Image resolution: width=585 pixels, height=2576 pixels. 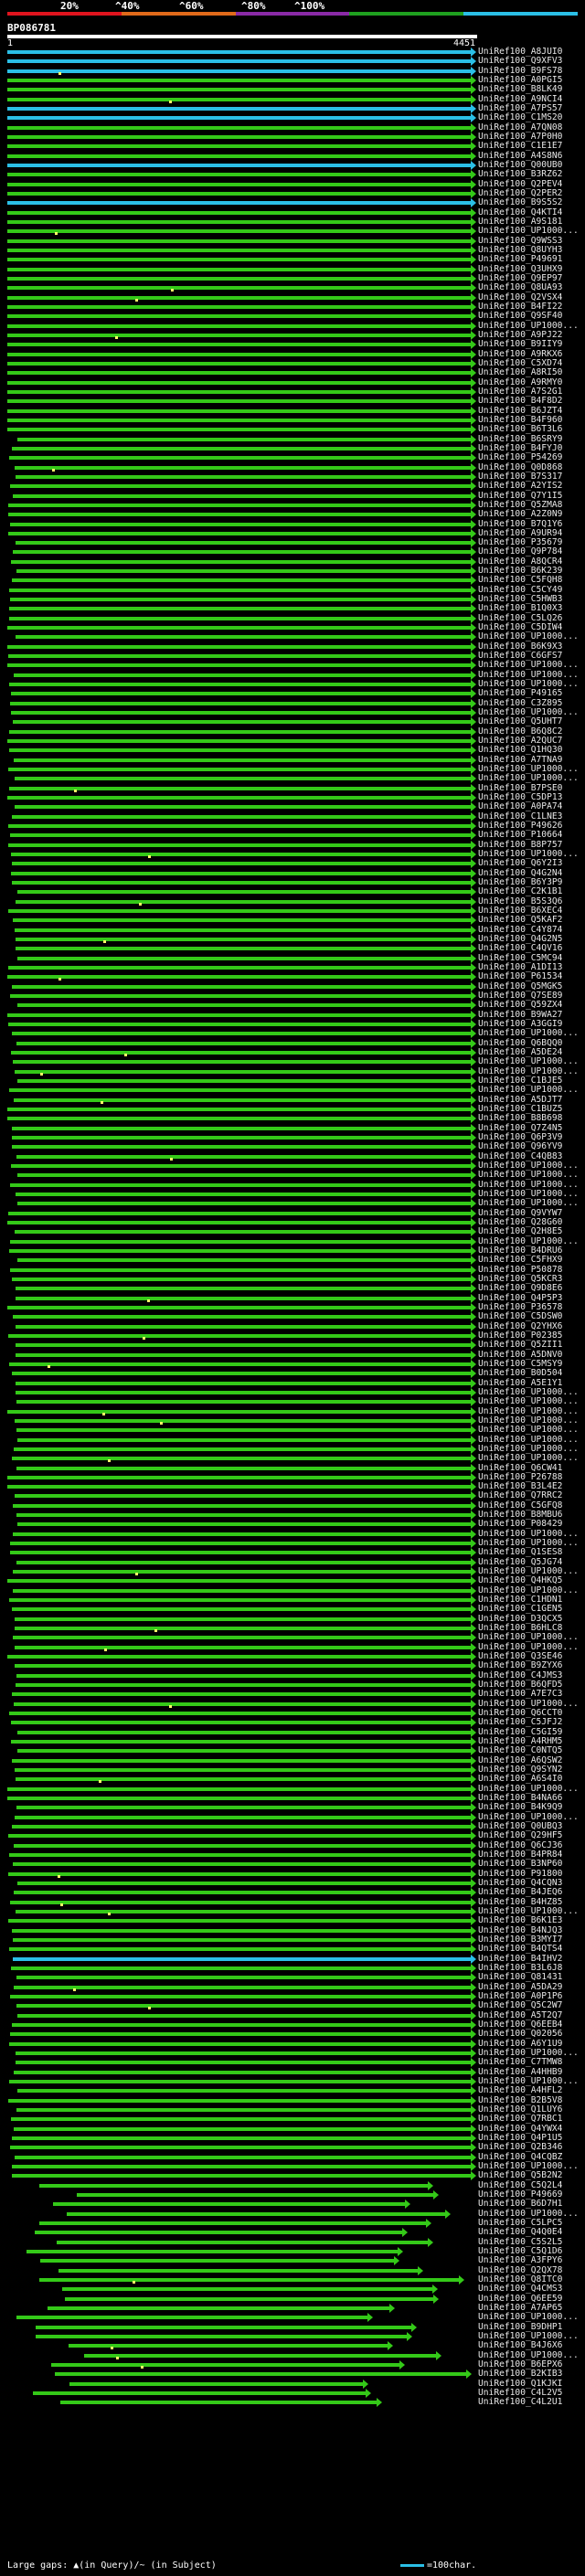 What do you see at coordinates (520, 514) in the screenshot?
I see `hit-name-link: UniRef100_A2Z0N9` at bounding box center [520, 514].